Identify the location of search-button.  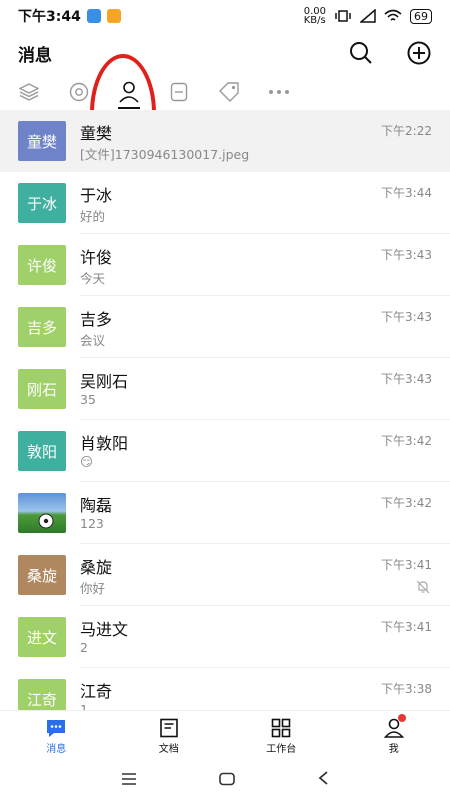
(361, 53).